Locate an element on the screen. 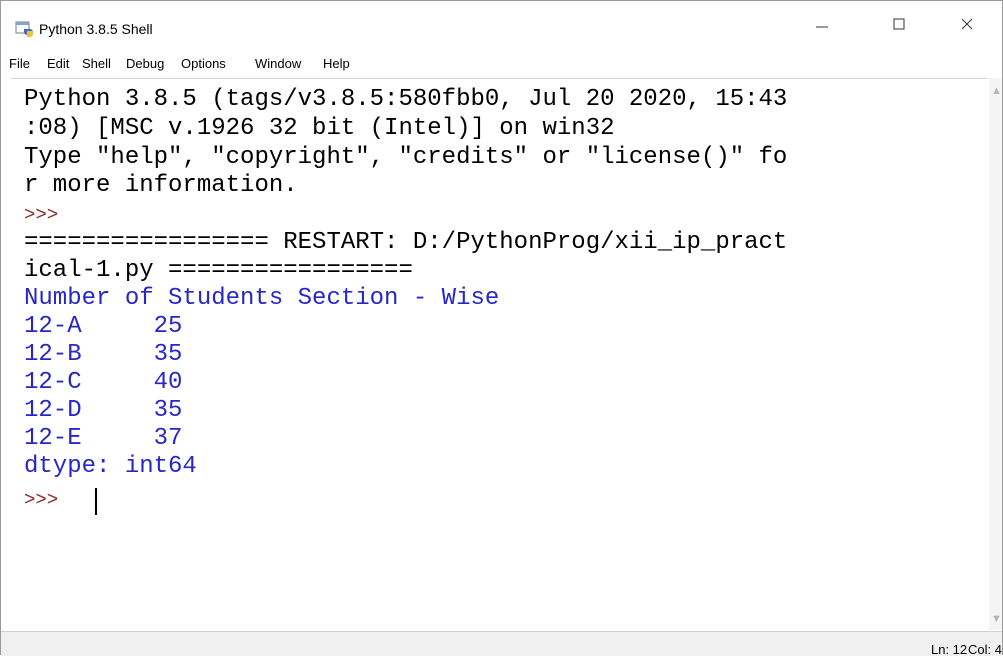 The width and height of the screenshot is (1003, 657). window-title: Python 3.8.5 Shell is located at coordinates (96, 29).